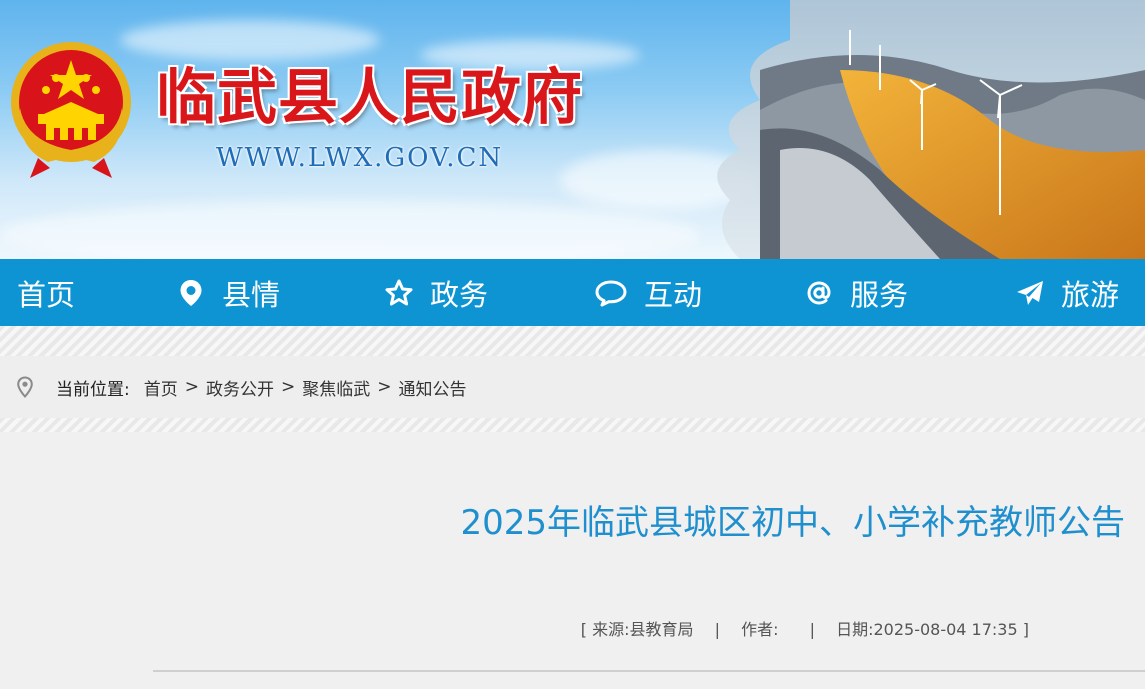 This screenshot has width=1145, height=689. I want to click on meta-close-bracket: ], so click(1025, 629).